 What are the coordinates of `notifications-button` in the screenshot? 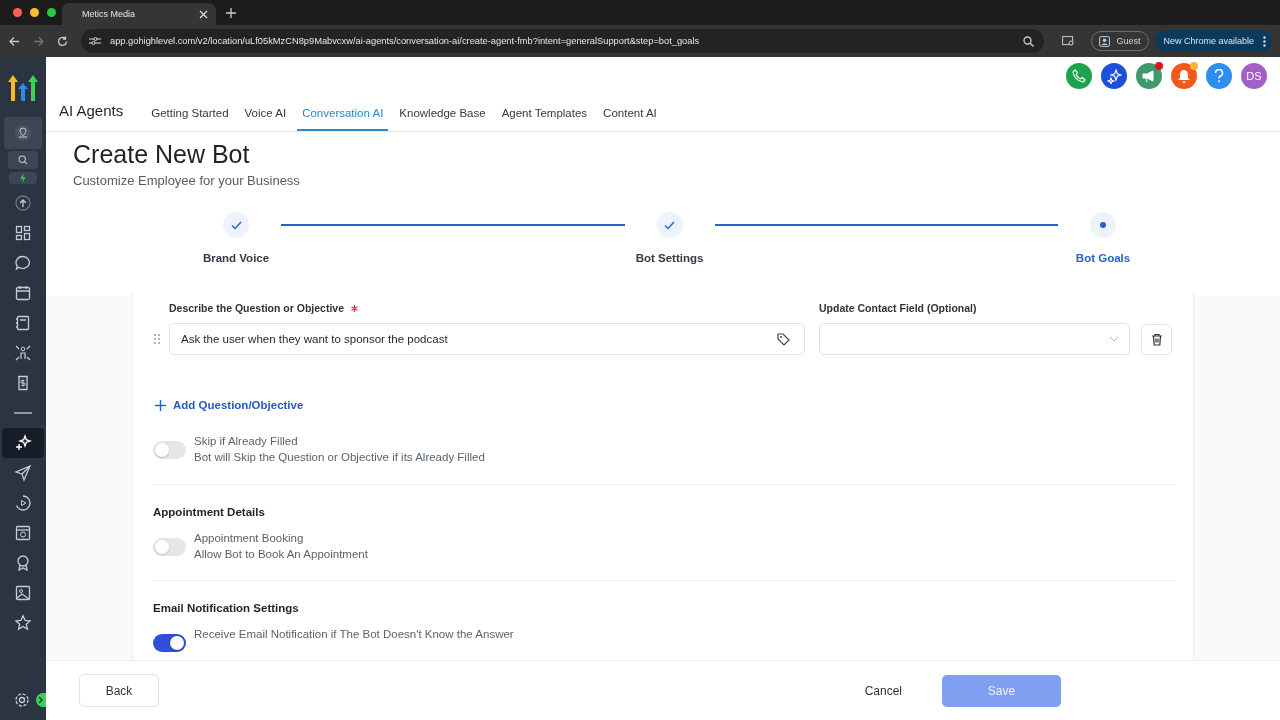 It's located at (1184, 76).